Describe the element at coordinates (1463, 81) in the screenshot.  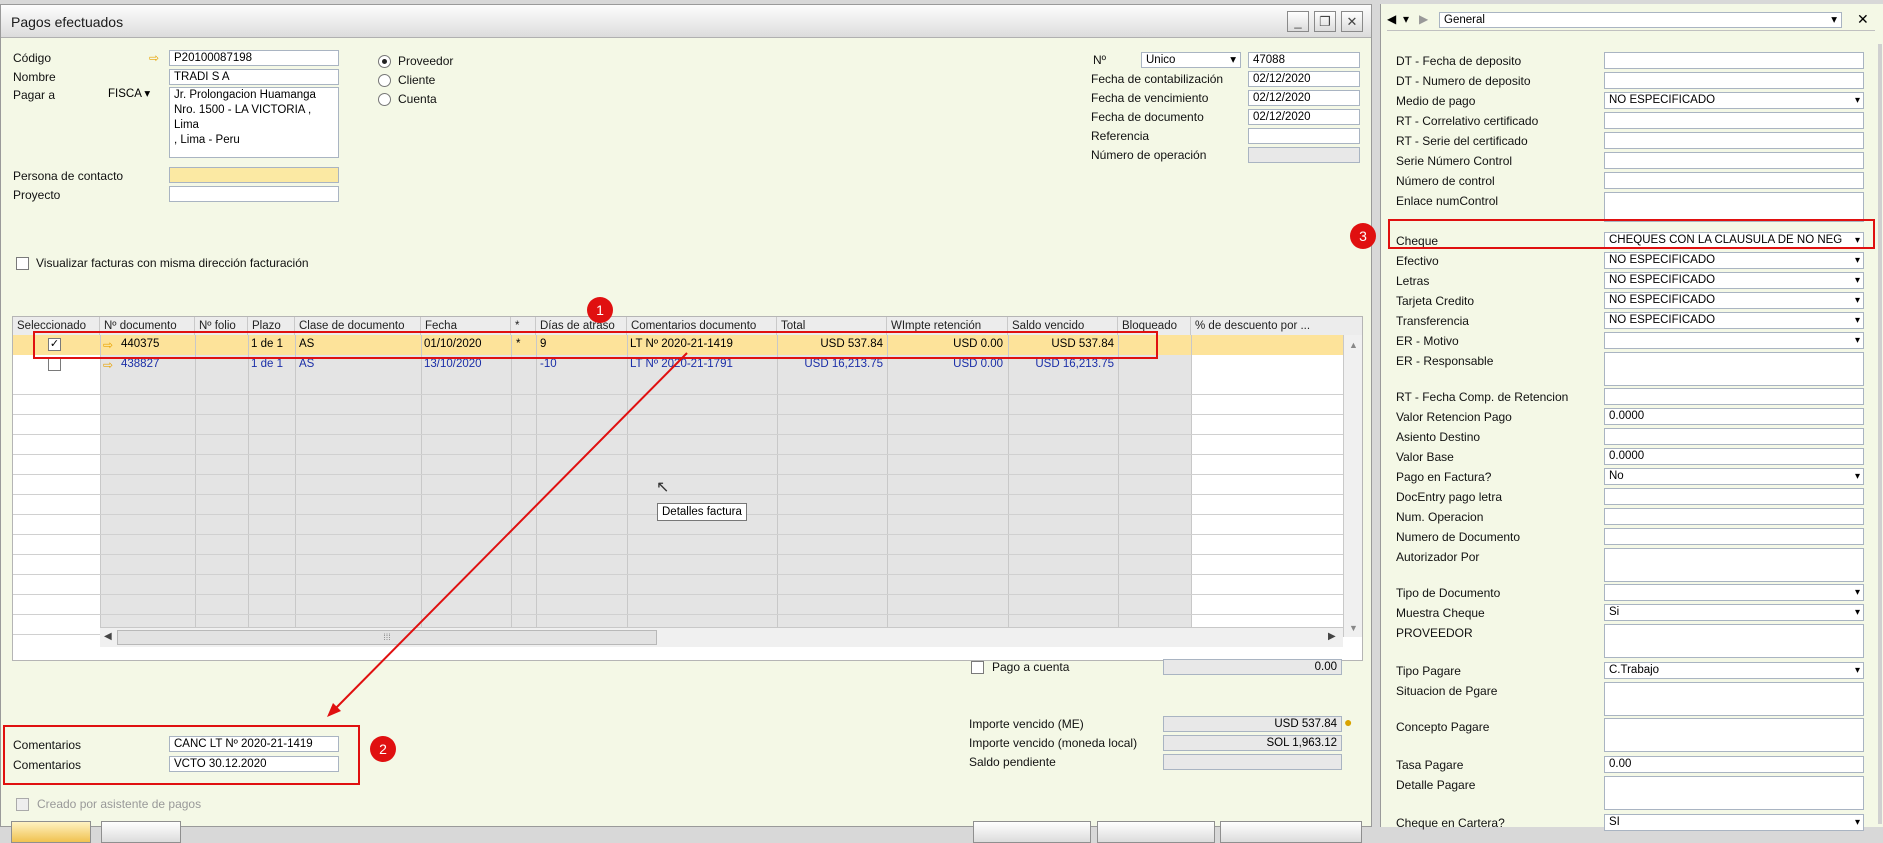
I see `panel-field-label: DT - Numero de deposito` at that location.